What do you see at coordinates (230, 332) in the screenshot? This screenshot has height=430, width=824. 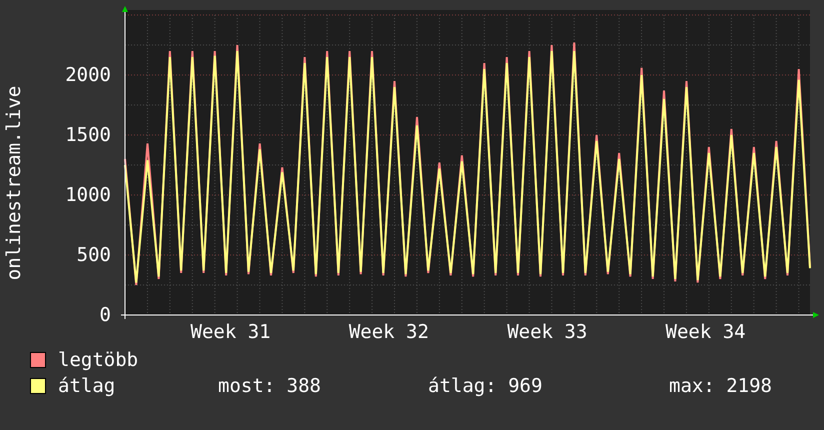 I see `x-tick-label: Week 31` at bounding box center [230, 332].